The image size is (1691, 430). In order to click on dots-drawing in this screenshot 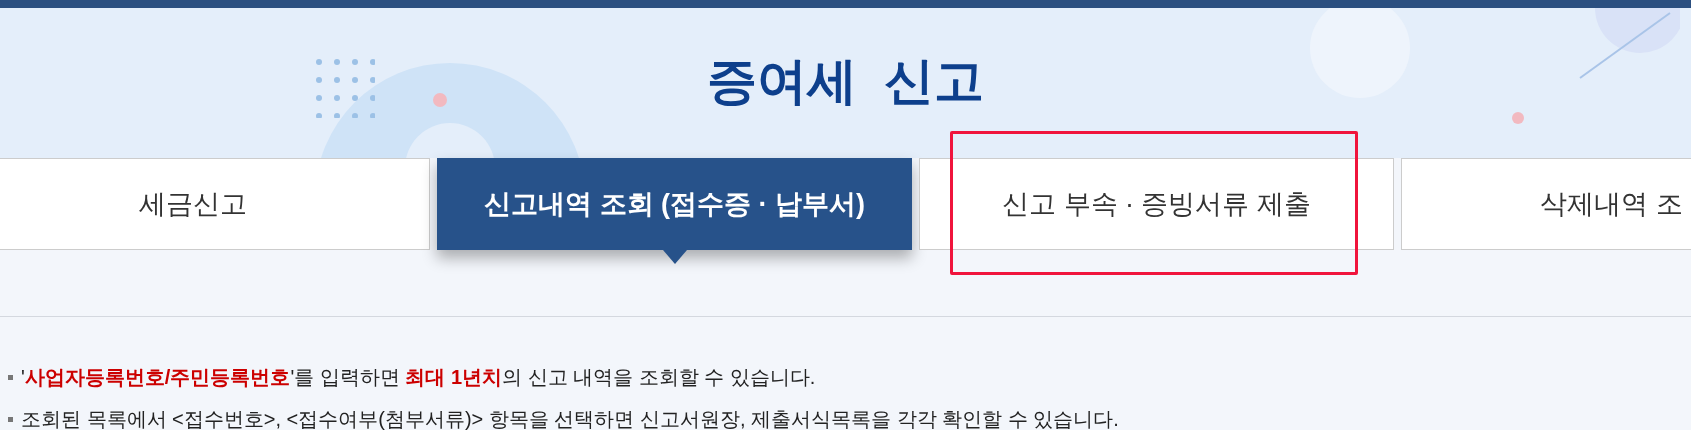, I will do `click(345, 88)`.